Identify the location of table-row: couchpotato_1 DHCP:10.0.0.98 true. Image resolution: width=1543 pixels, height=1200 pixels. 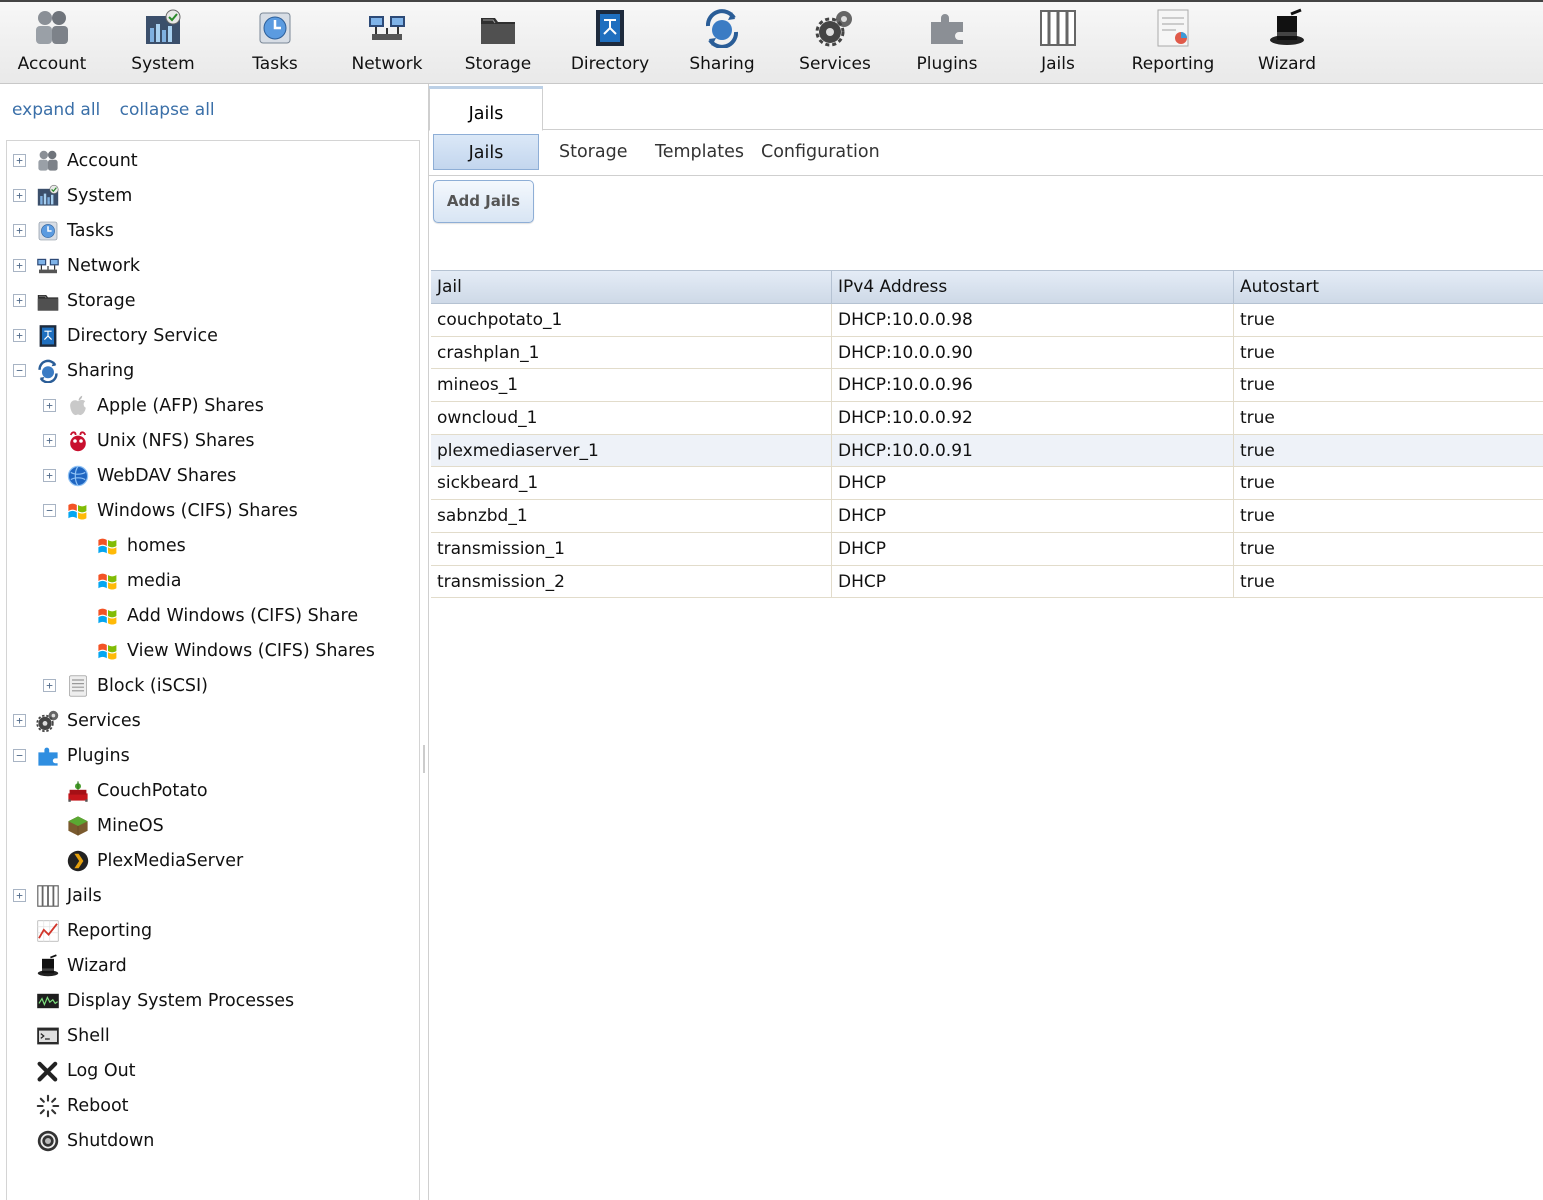
(987, 320).